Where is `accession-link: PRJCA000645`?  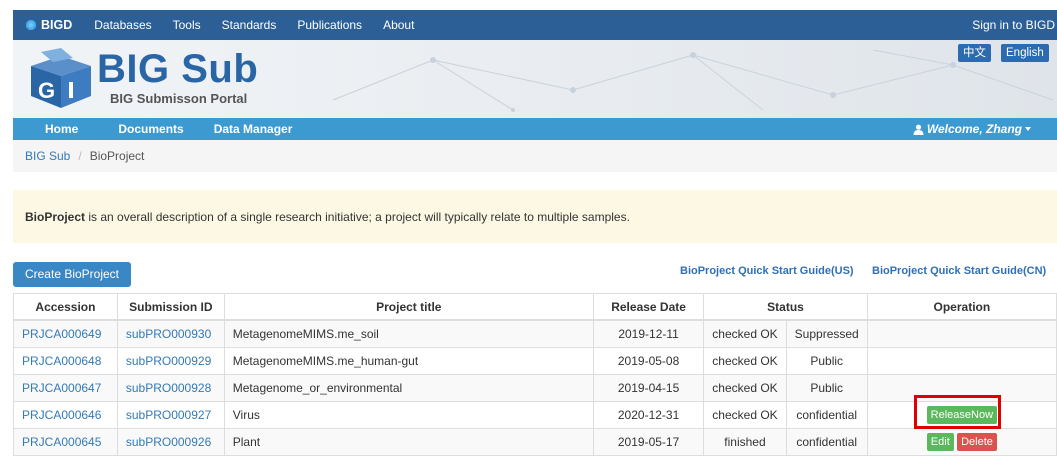
accession-link: PRJCA000645 is located at coordinates (61, 442).